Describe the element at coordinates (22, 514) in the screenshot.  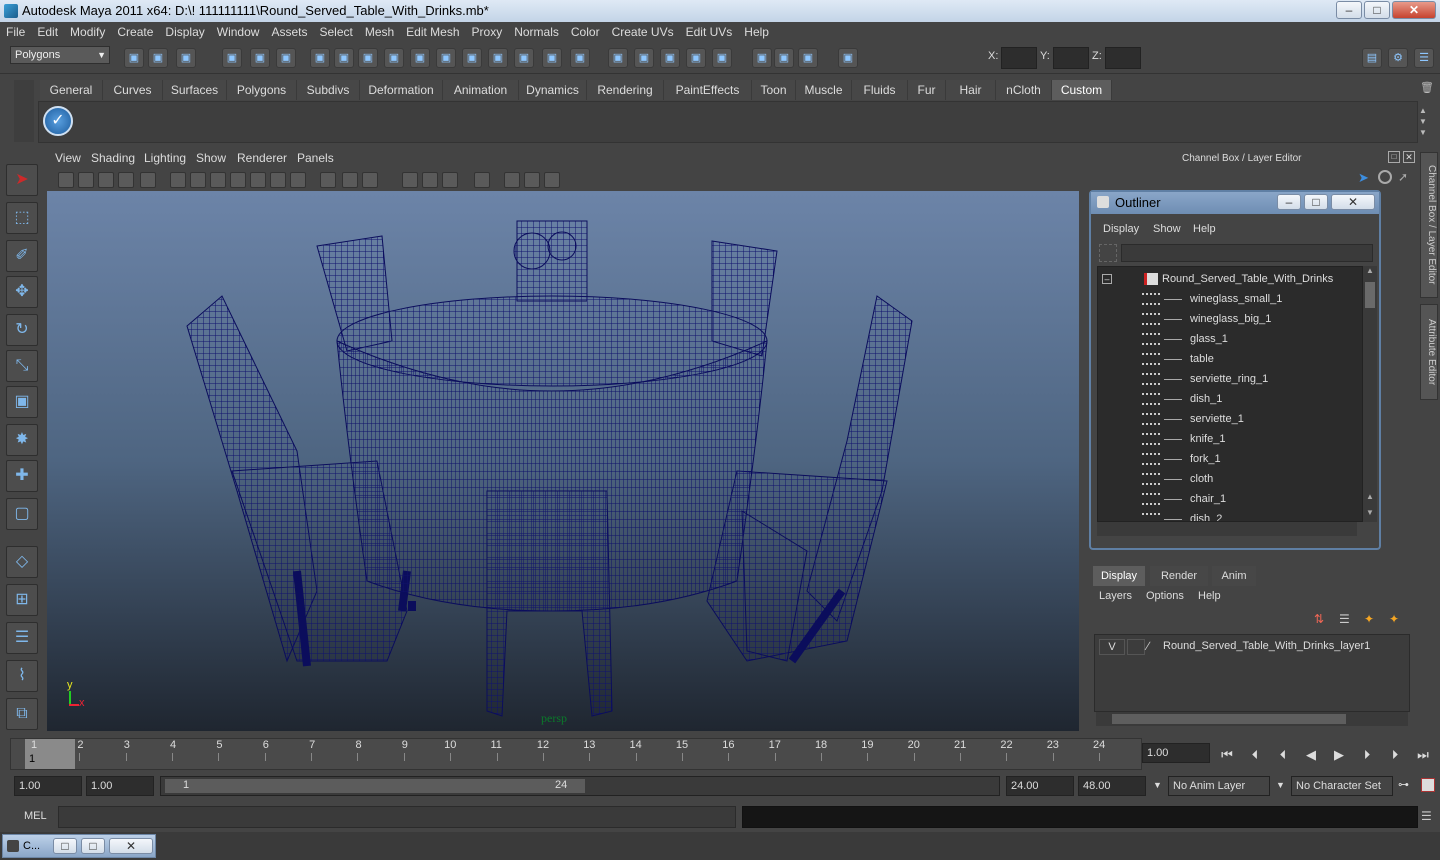
I see `last-tool-icon: ▢` at that location.